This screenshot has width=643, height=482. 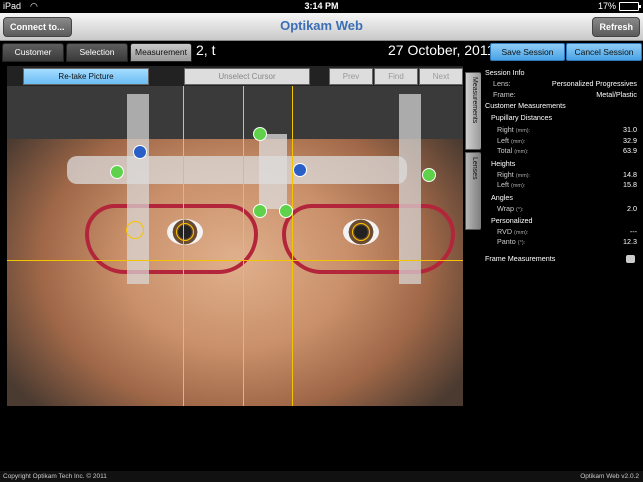 I want to click on marker-green-bridge-a, so click(x=260, y=211).